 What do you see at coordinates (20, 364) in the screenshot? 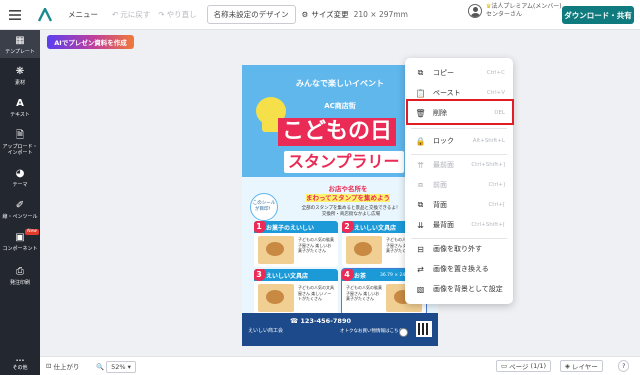
I see `sidebar-more: ••• その他` at bounding box center [20, 364].